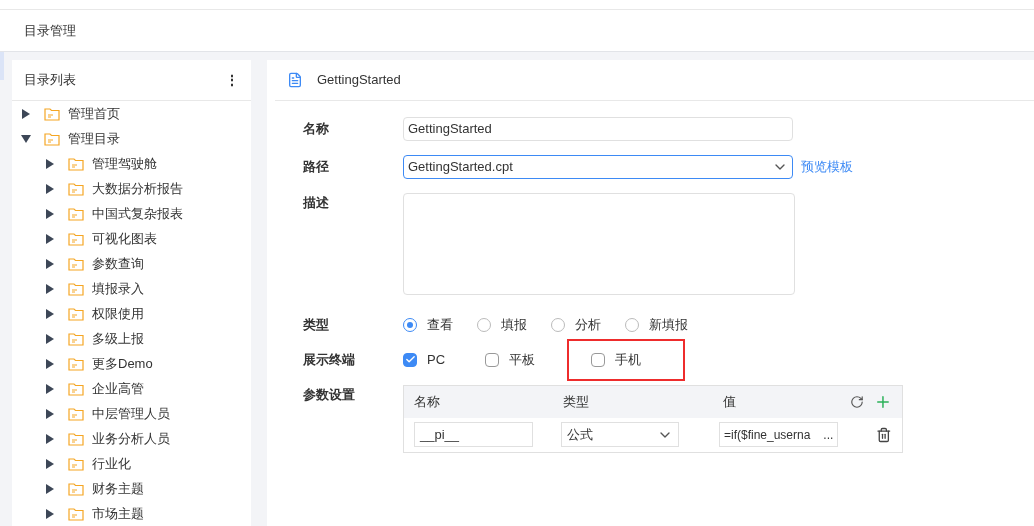 The height and width of the screenshot is (526, 1034). I want to click on tree-item: 中国式复杂报表, so click(137, 213).